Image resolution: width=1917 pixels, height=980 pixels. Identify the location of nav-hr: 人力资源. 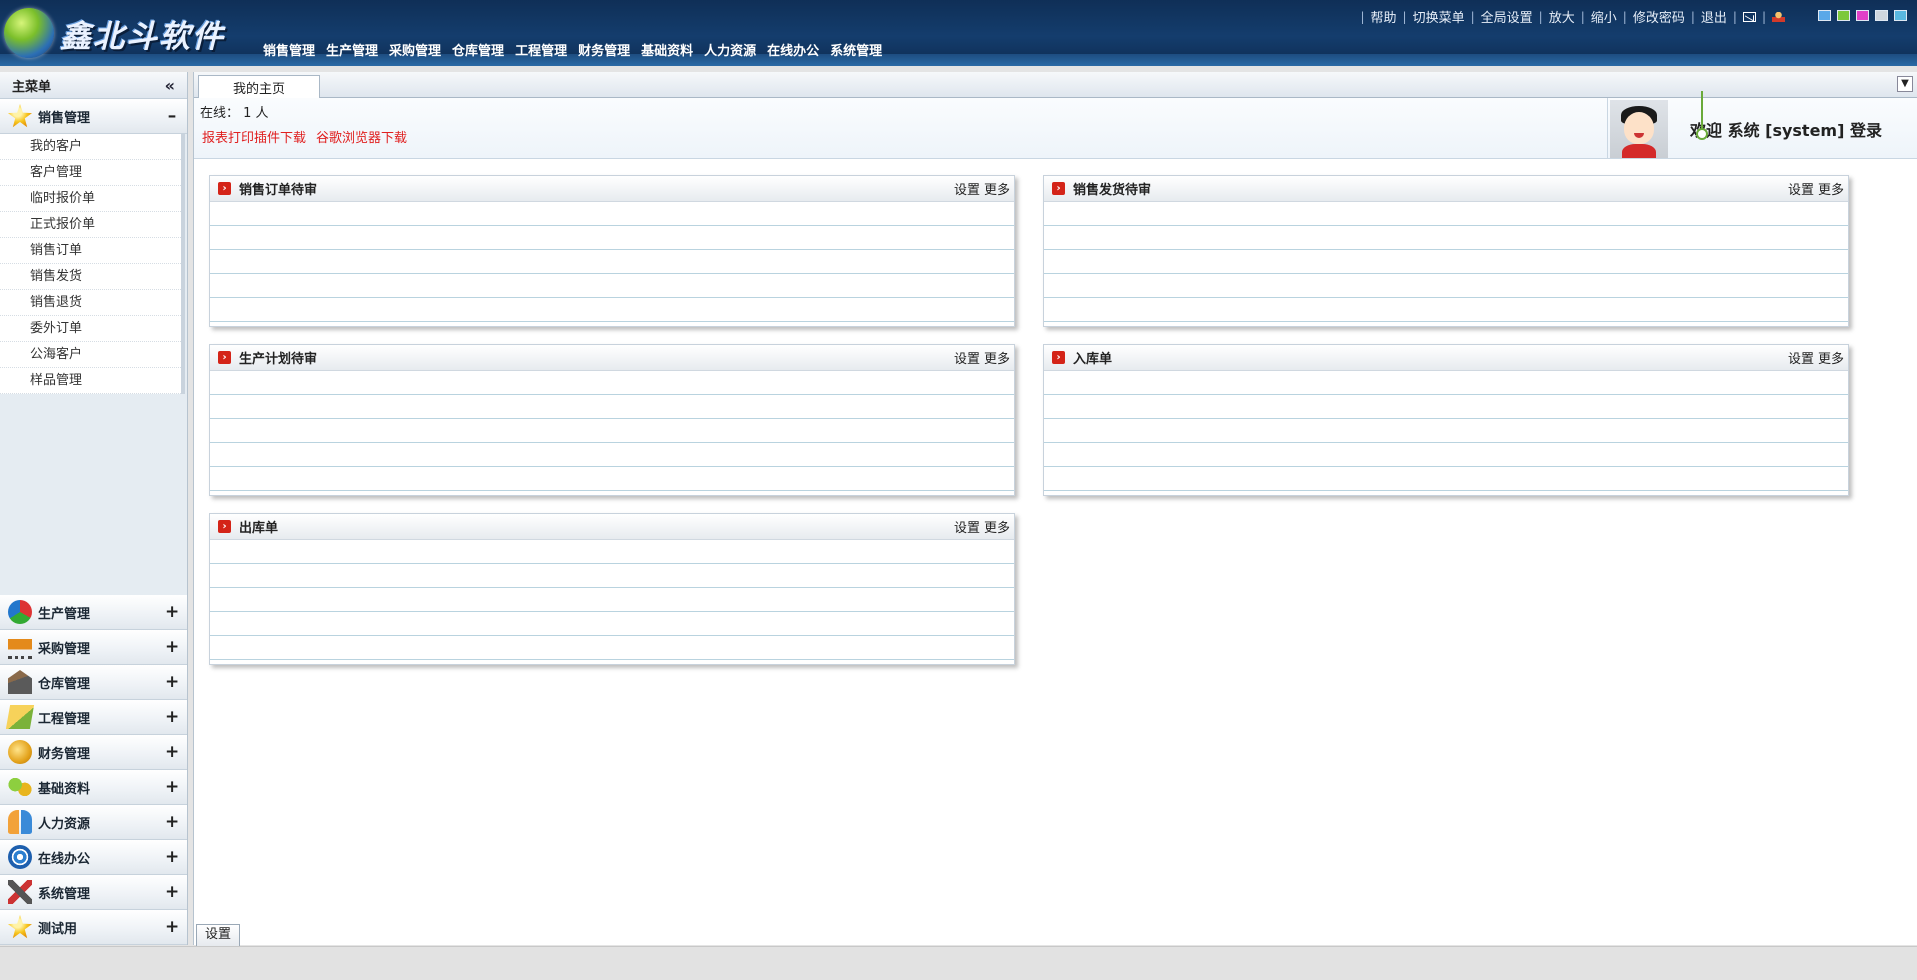
(730, 49).